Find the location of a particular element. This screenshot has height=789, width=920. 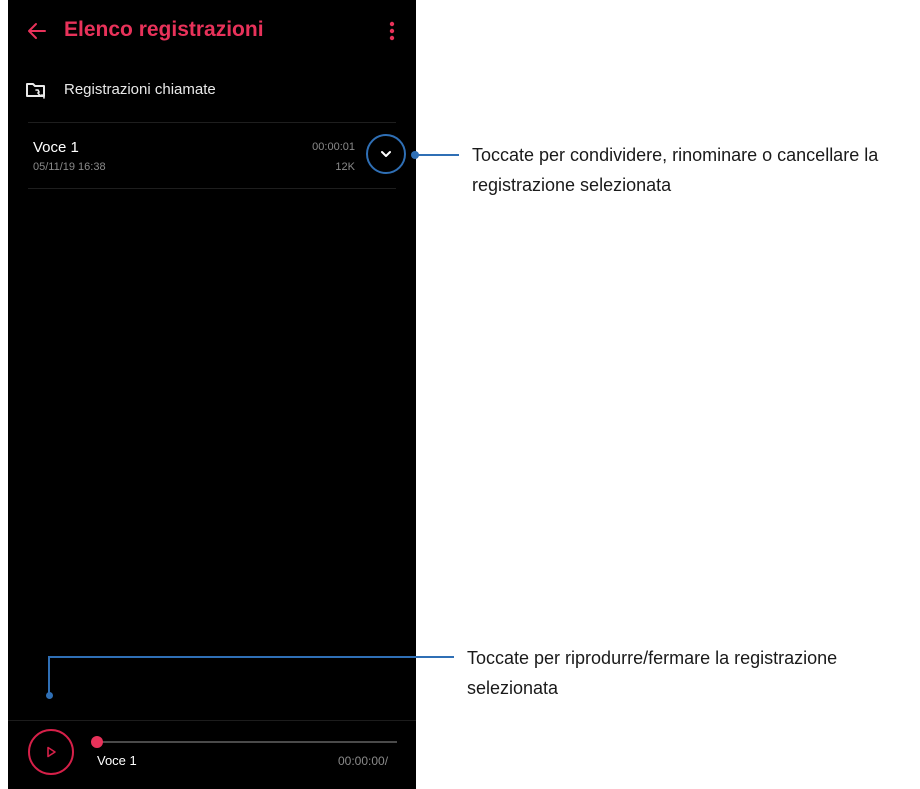

recording-date: 05/11/19 16:38 is located at coordinates (69, 167).